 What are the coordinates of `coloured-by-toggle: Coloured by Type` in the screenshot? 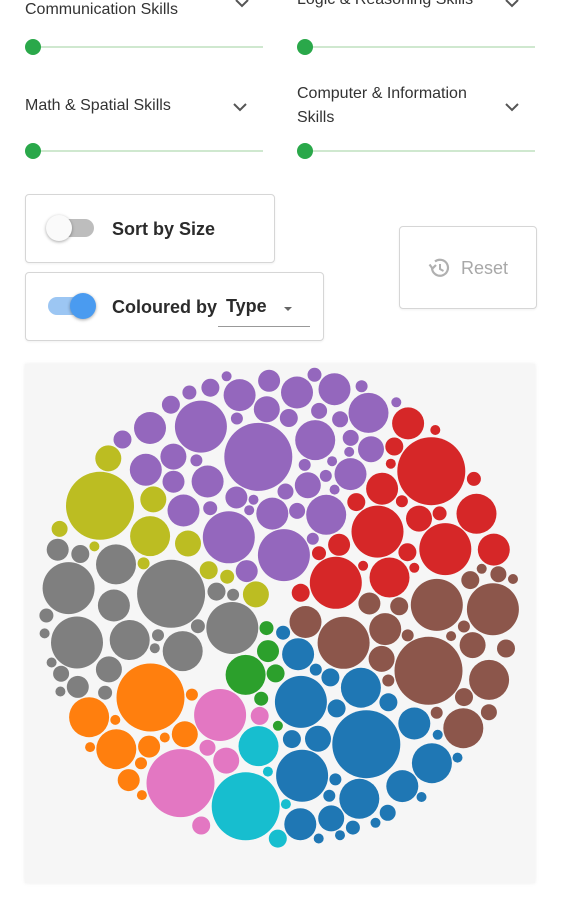 It's located at (174, 306).